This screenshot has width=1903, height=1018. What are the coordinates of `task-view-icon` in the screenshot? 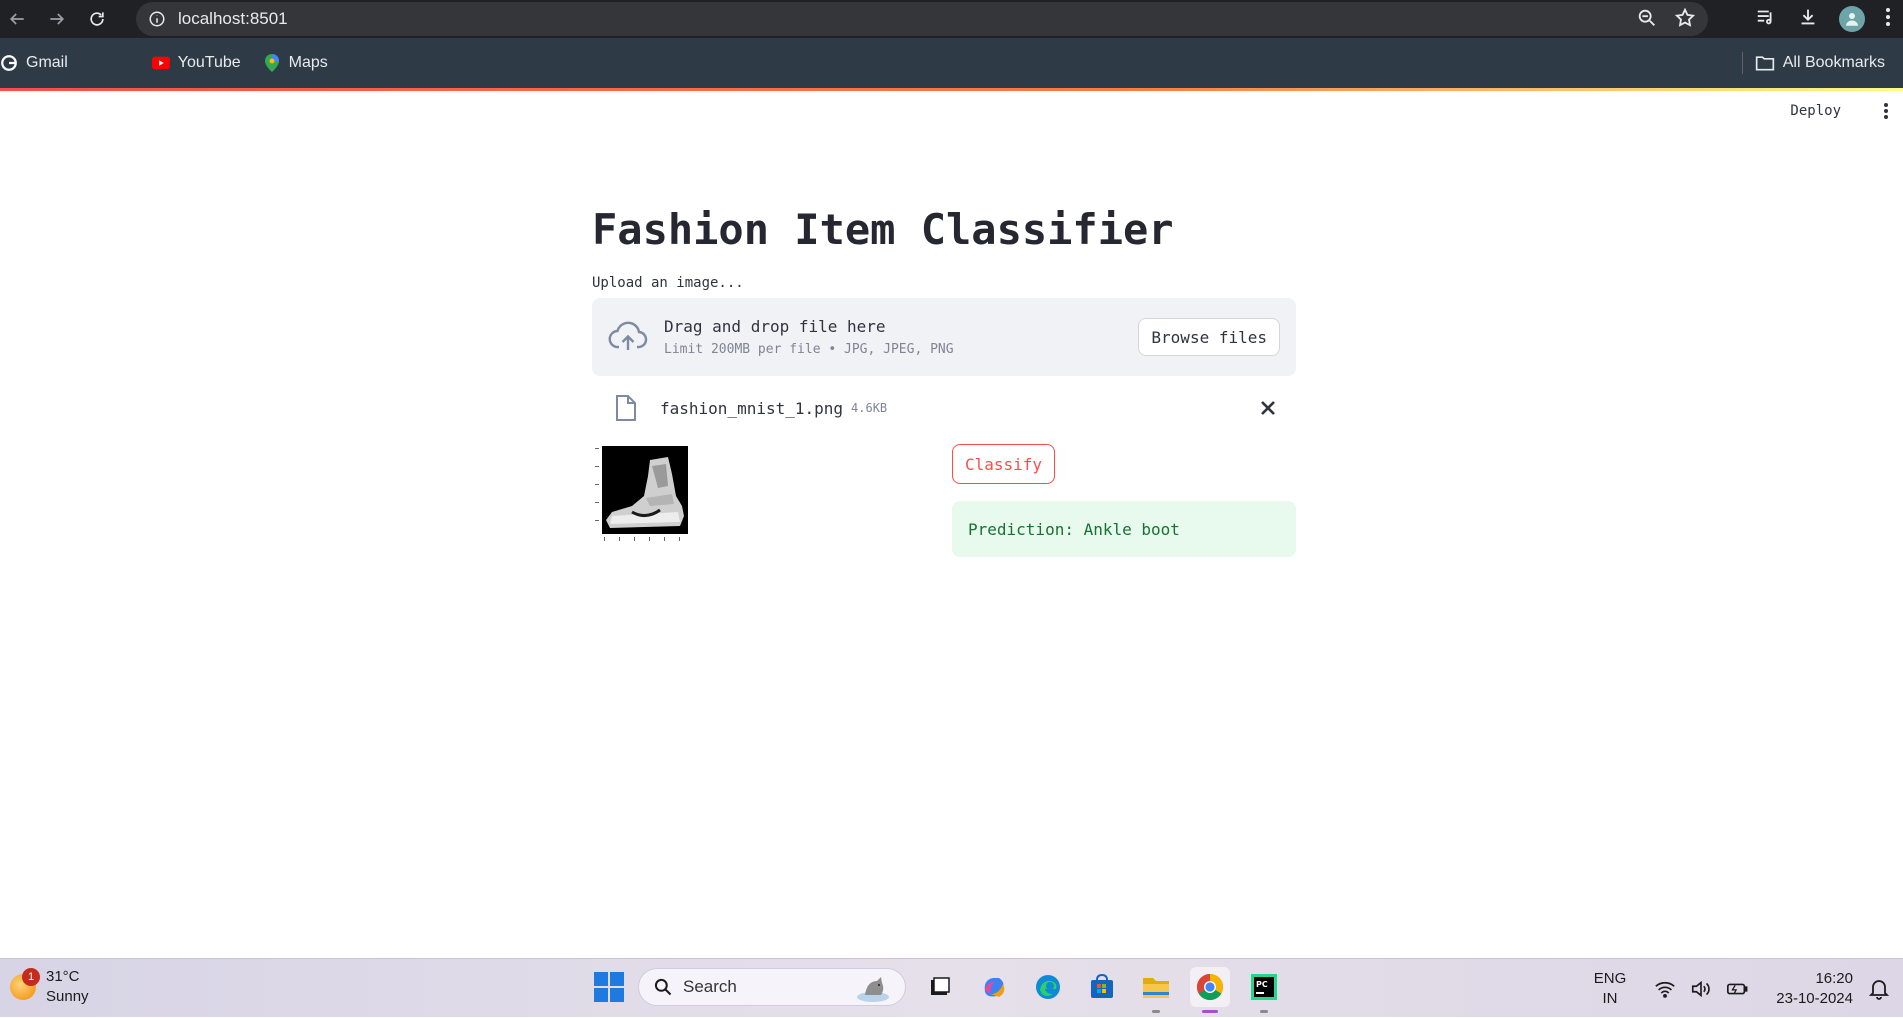 It's located at (940, 987).